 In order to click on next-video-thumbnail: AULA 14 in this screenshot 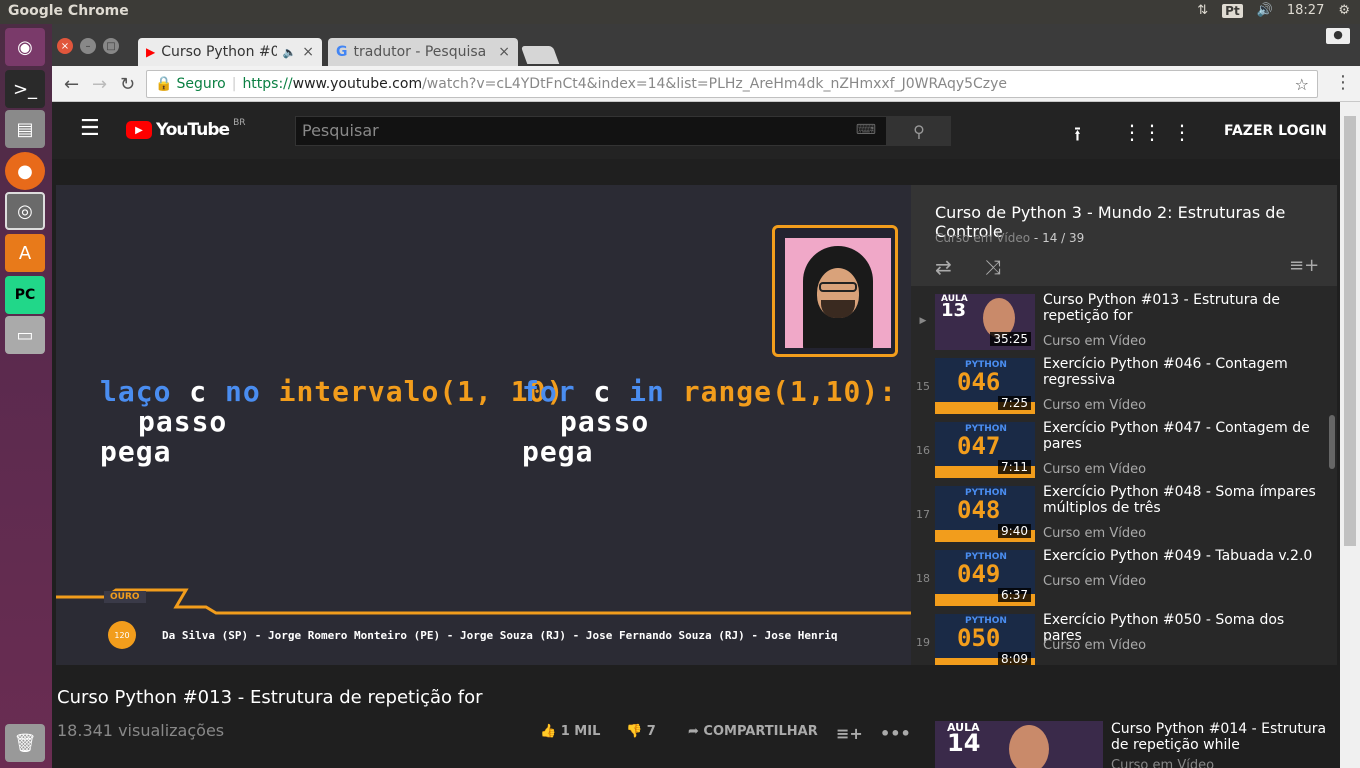, I will do `click(1019, 744)`.